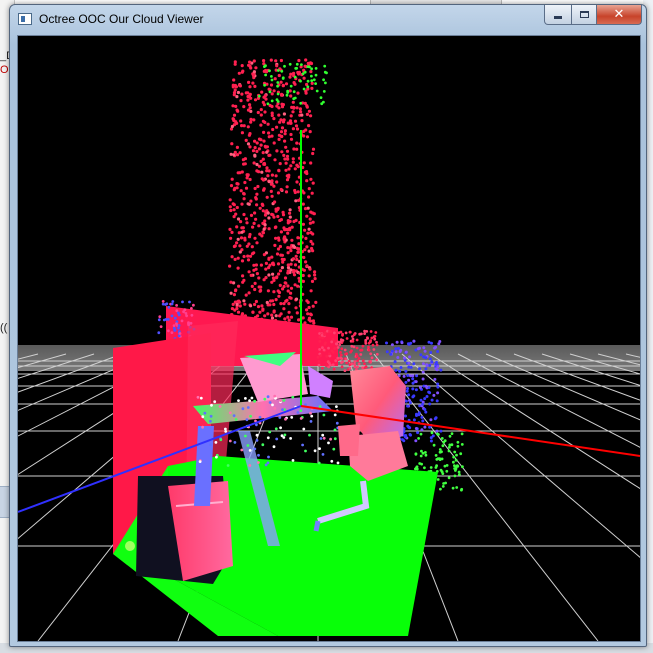 This screenshot has height=653, width=653. What do you see at coordinates (558, 15) in the screenshot?
I see `minimize-button` at bounding box center [558, 15].